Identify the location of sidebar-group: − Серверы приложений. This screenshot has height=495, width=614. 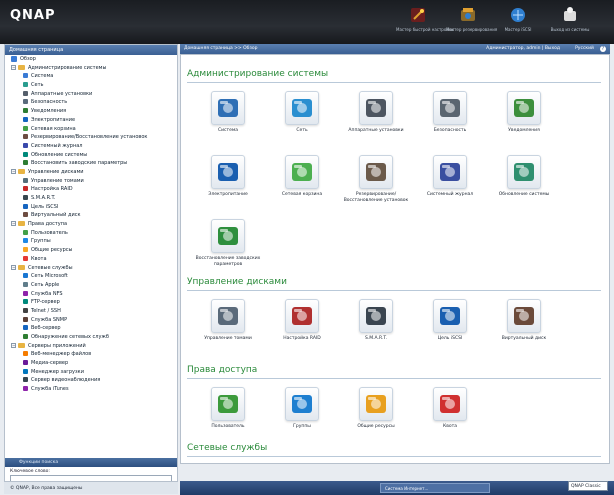
(91, 346).